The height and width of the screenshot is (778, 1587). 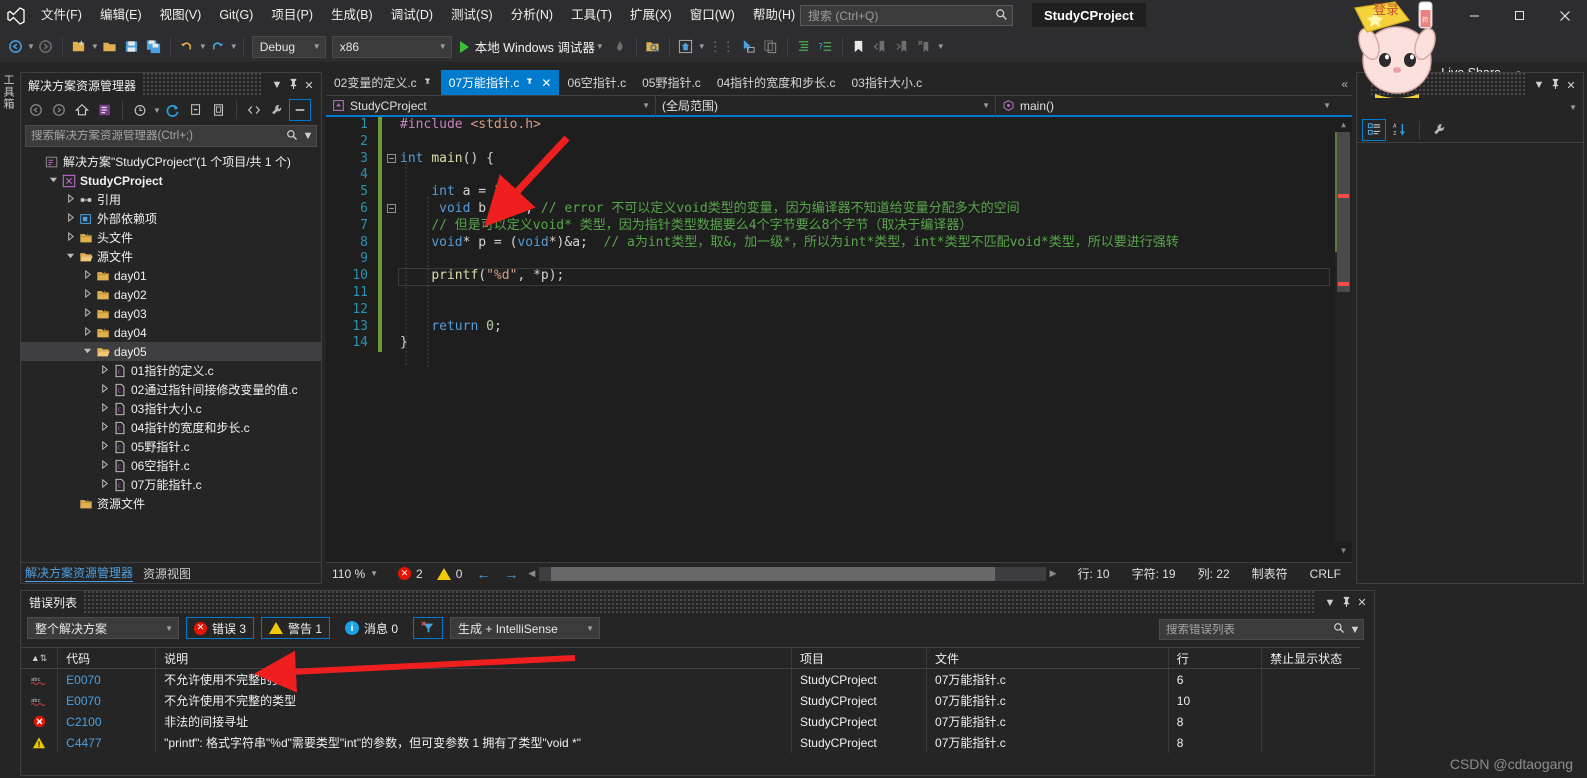 What do you see at coordinates (140, 110) in the screenshot?
I see `se-pending-changes-icon` at bounding box center [140, 110].